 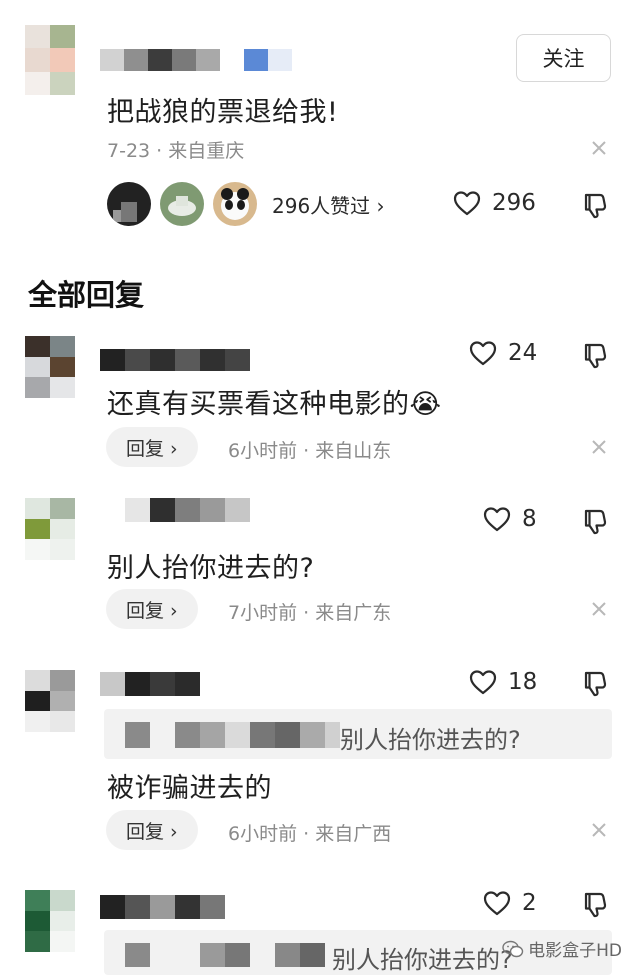 I want to click on like-button: 2, so click(x=509, y=903).